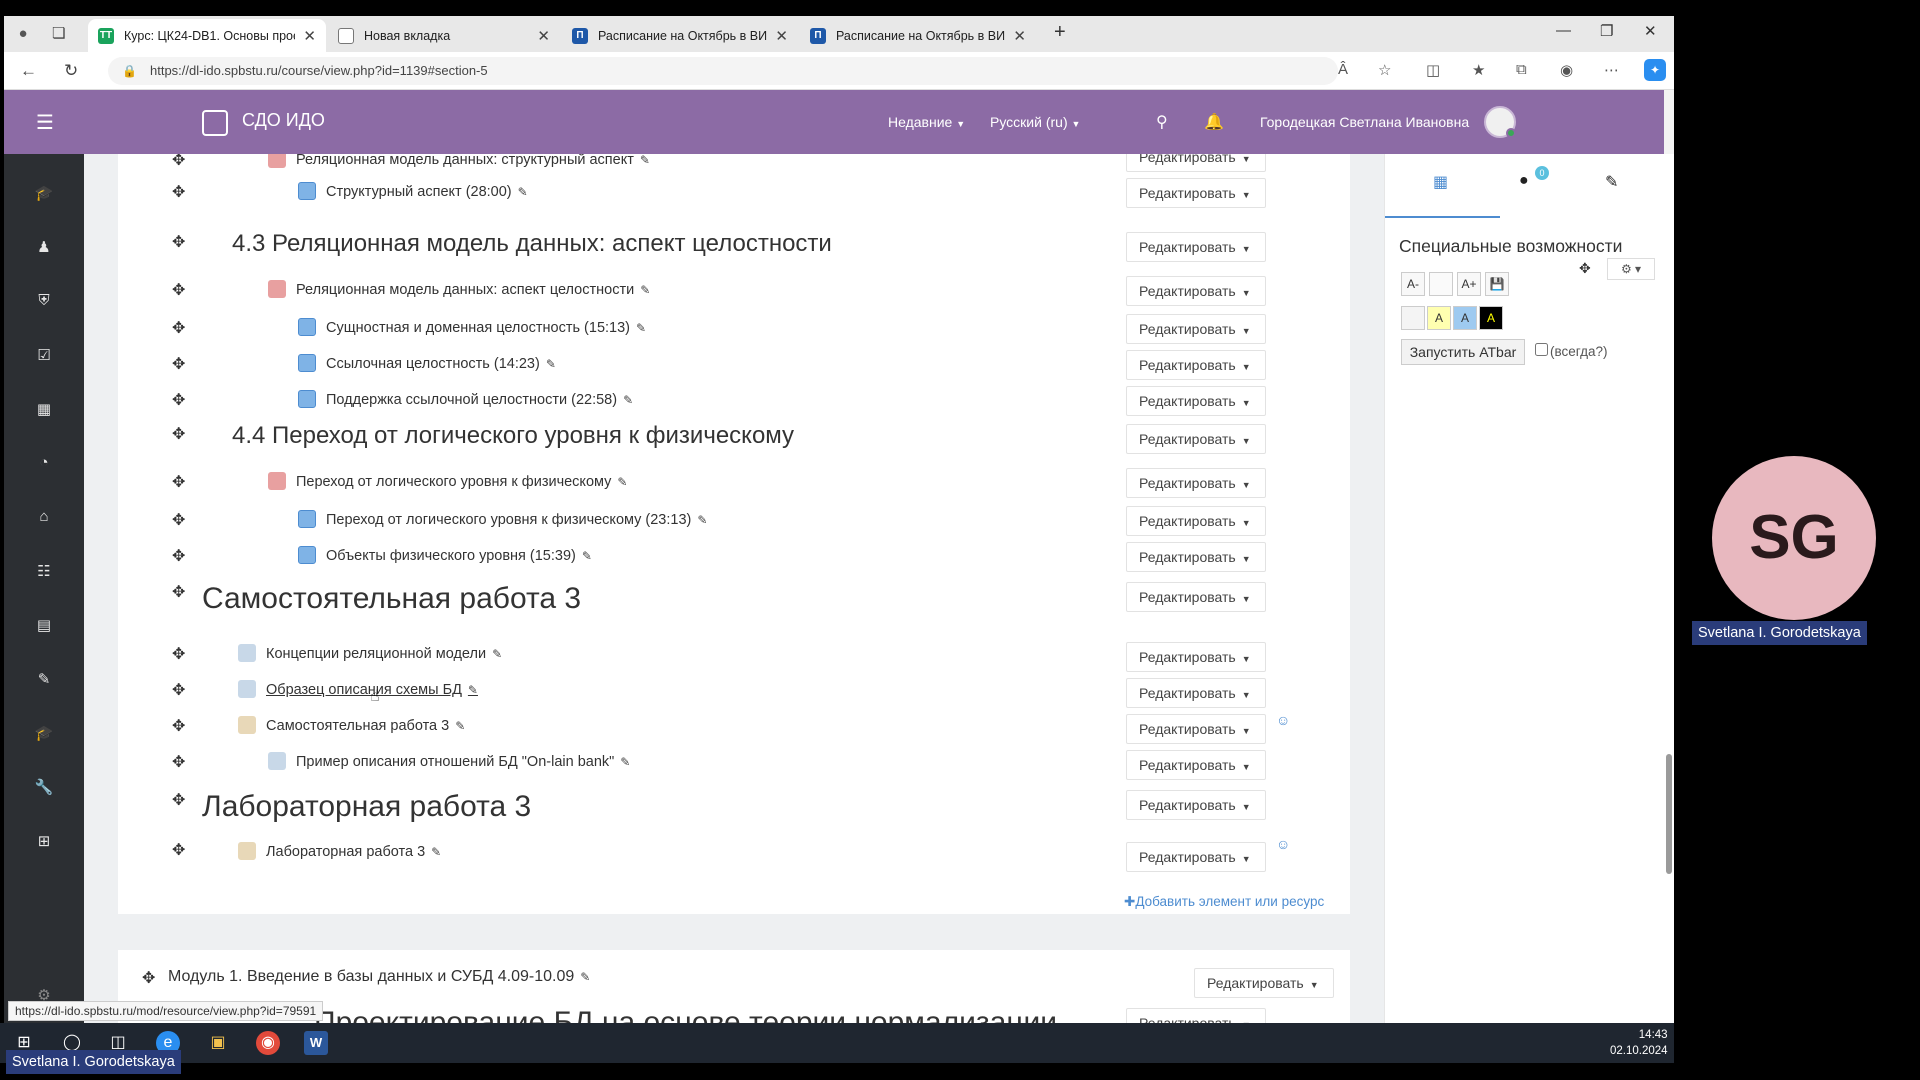 The height and width of the screenshot is (1080, 1920). Describe the element at coordinates (71, 71) in the screenshot. I see `reload-icon: ↻` at that location.